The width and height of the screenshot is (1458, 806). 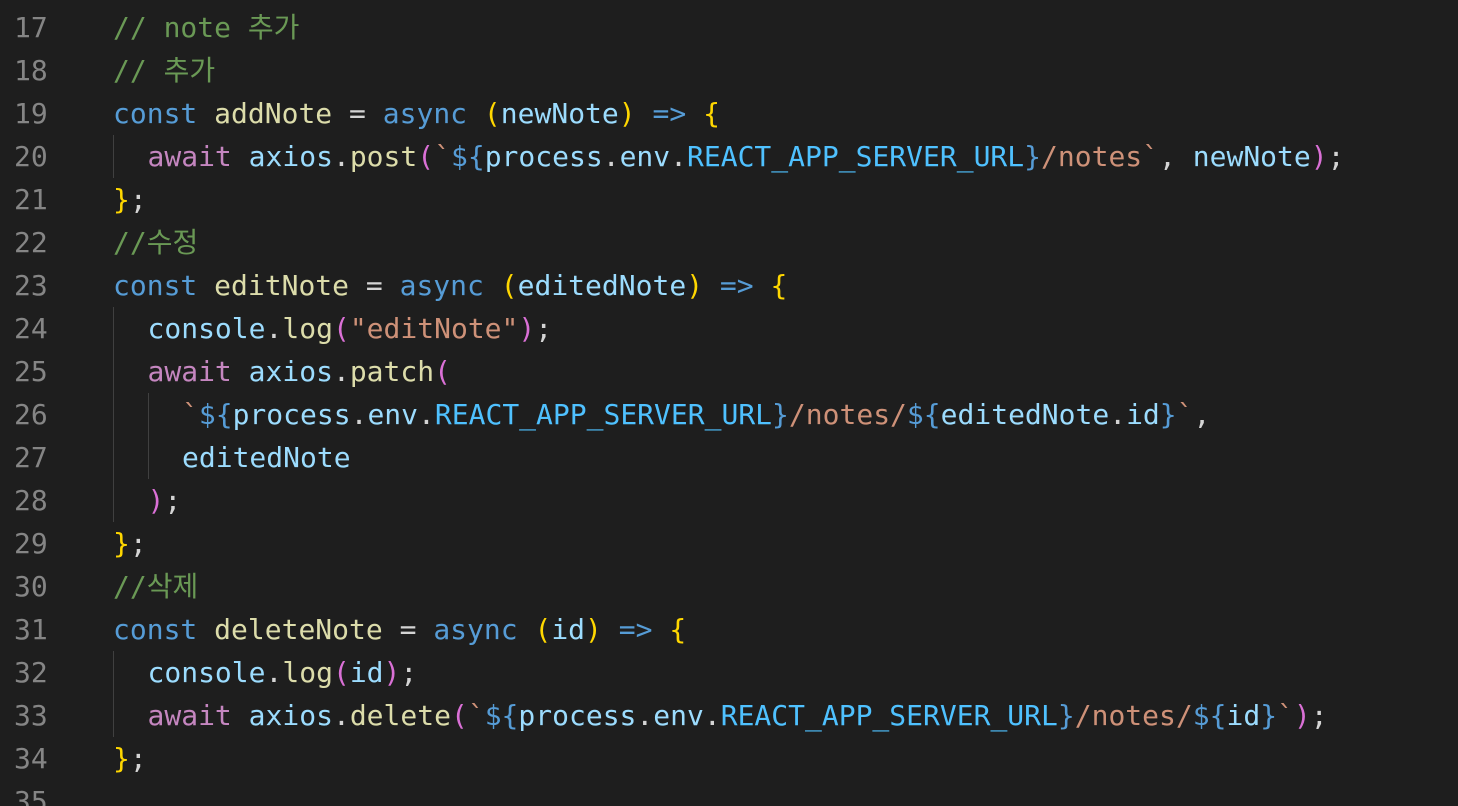 I want to click on code-token: /notes`, so click(x=1100, y=156).